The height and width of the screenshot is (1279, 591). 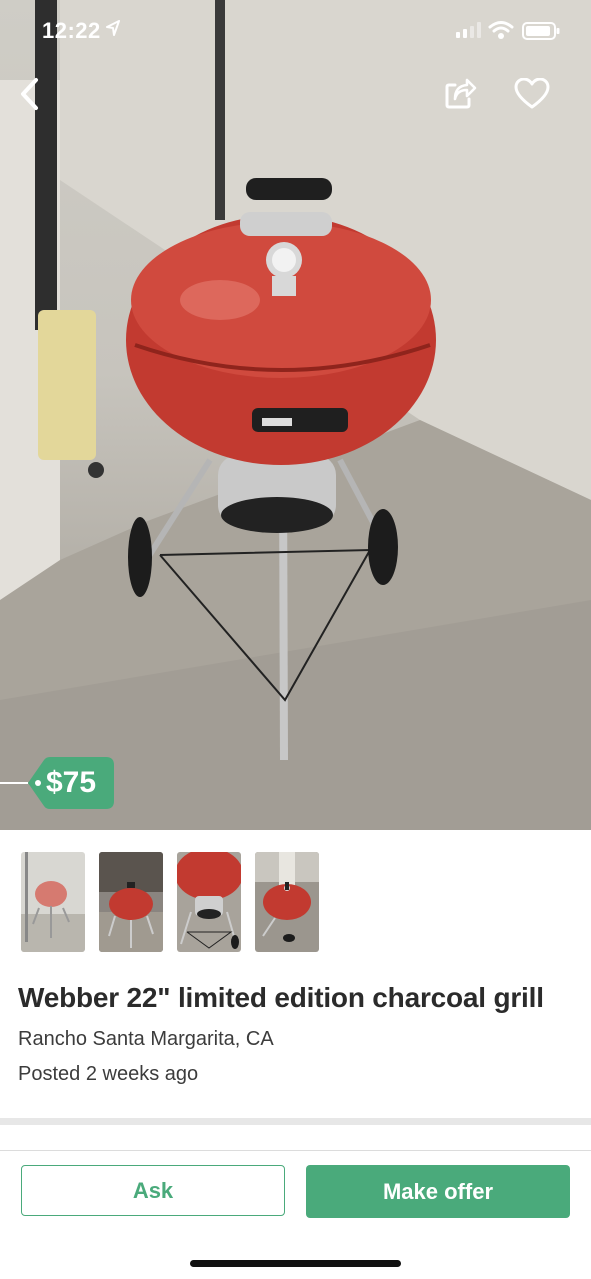 I want to click on location-arrow-icon, so click(x=113, y=30).